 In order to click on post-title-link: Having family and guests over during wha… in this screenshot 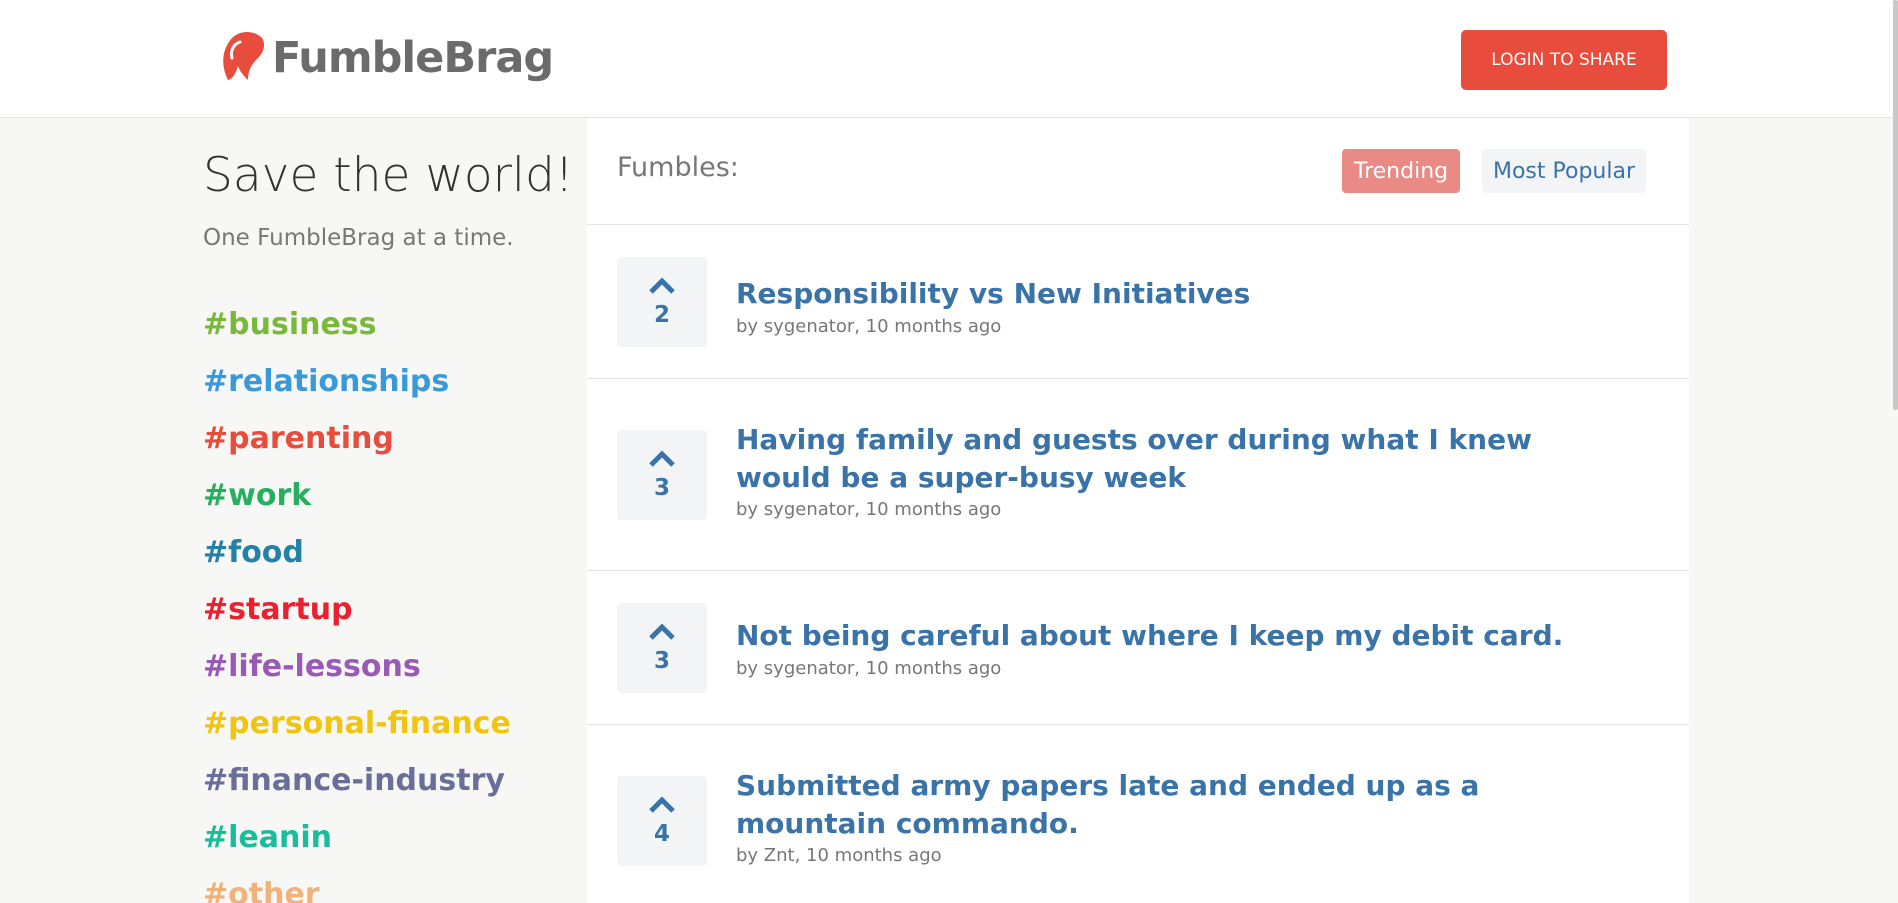, I will do `click(1186, 459)`.